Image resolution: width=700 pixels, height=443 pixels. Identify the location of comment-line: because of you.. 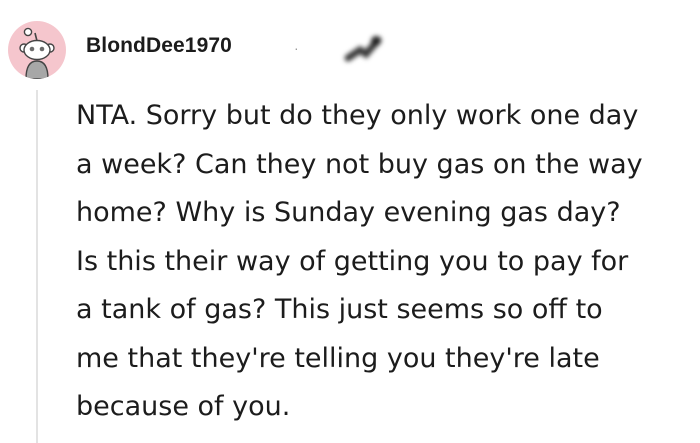
(183, 406).